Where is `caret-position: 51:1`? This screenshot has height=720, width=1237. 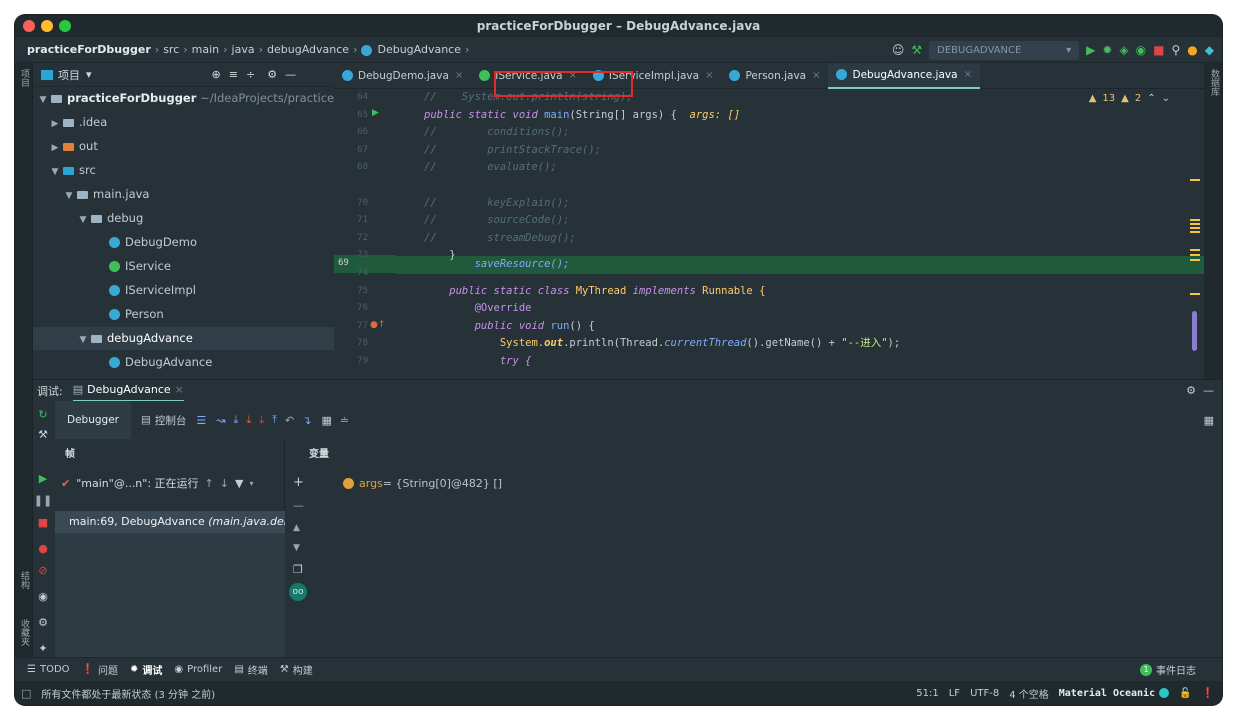 caret-position: 51:1 is located at coordinates (927, 693).